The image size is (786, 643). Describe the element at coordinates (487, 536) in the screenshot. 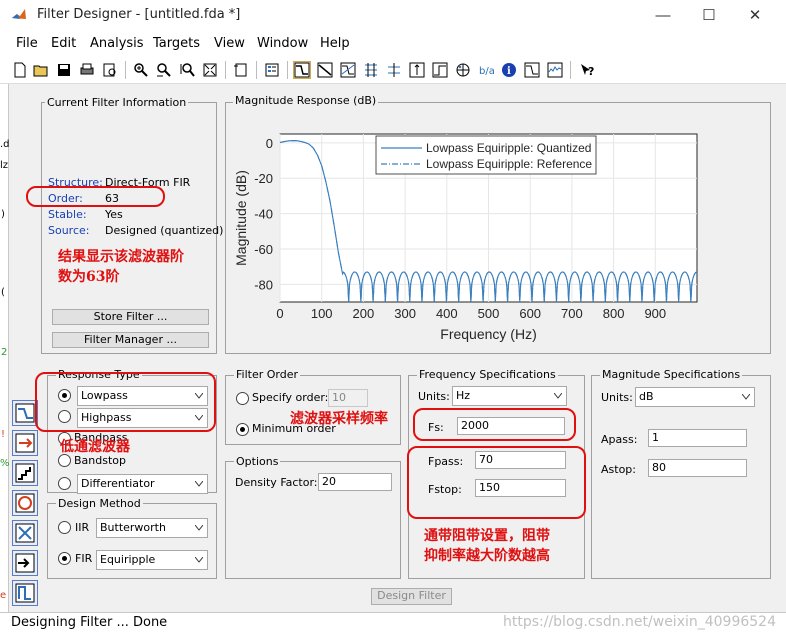

I see `band-note-line-1: 通带阻带设置，阻带` at that location.